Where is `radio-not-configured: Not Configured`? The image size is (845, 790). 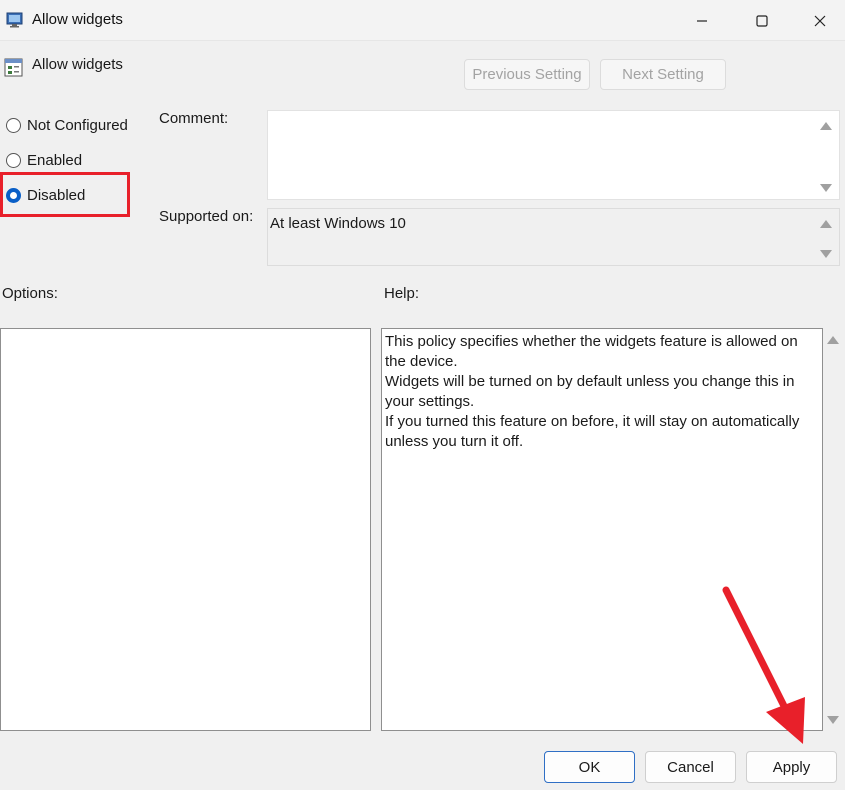 radio-not-configured: Not Configured is located at coordinates (67, 125).